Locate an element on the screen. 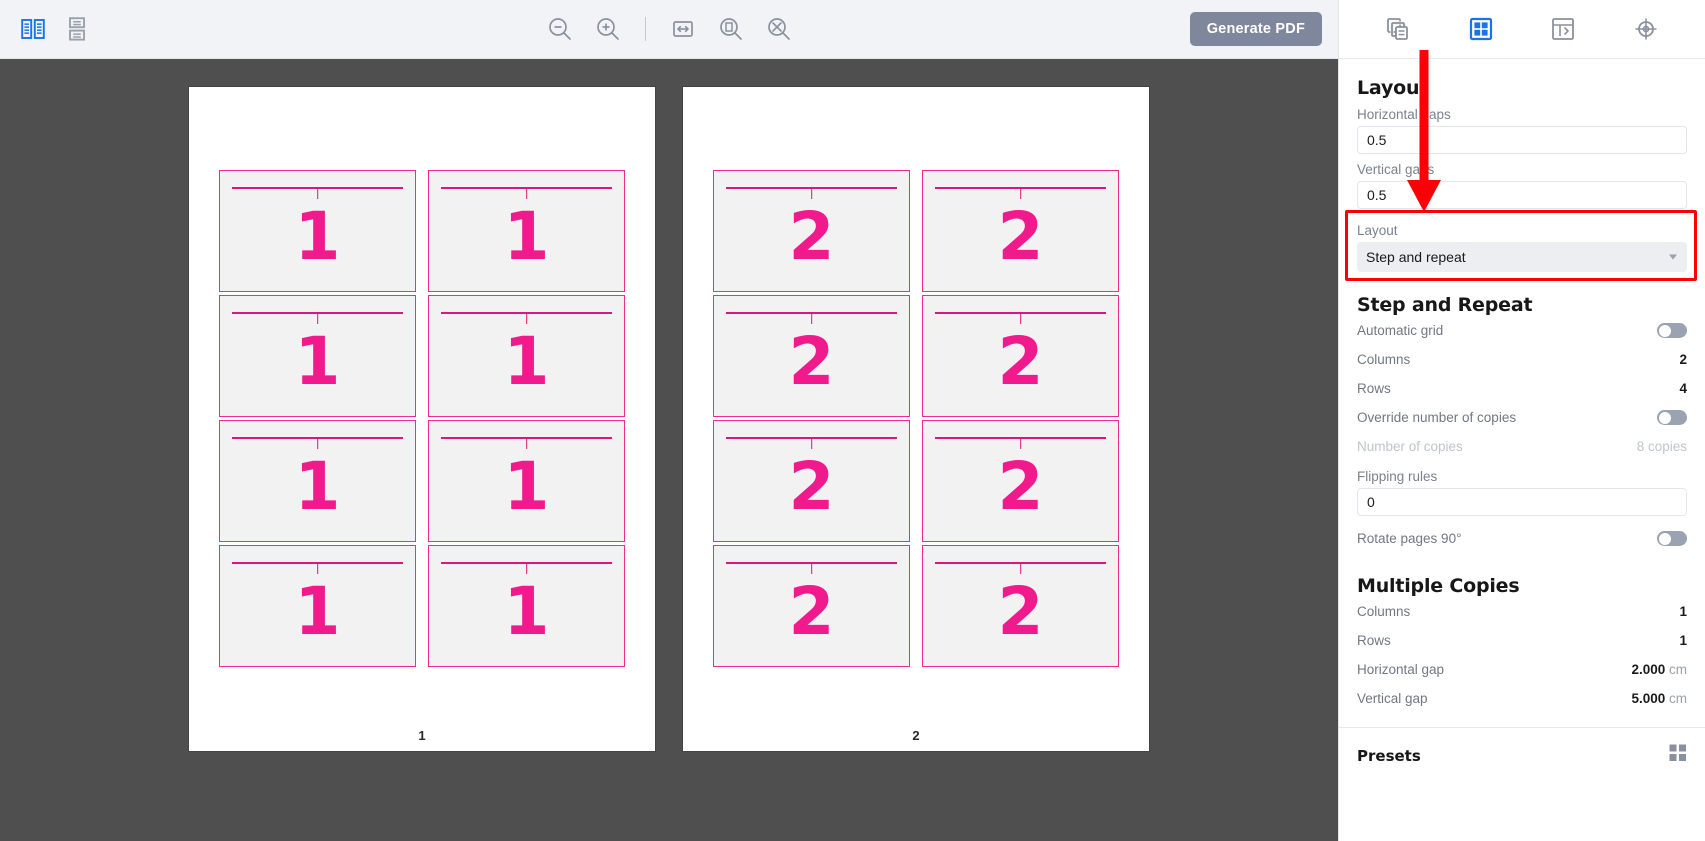 The height and width of the screenshot is (841, 1705). toolbar-left-group is located at coordinates (46, 29).